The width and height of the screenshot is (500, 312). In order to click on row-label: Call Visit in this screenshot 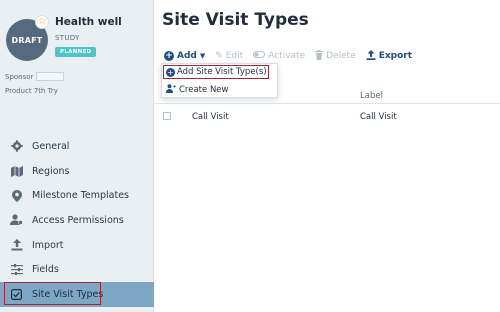, I will do `click(378, 117)`.